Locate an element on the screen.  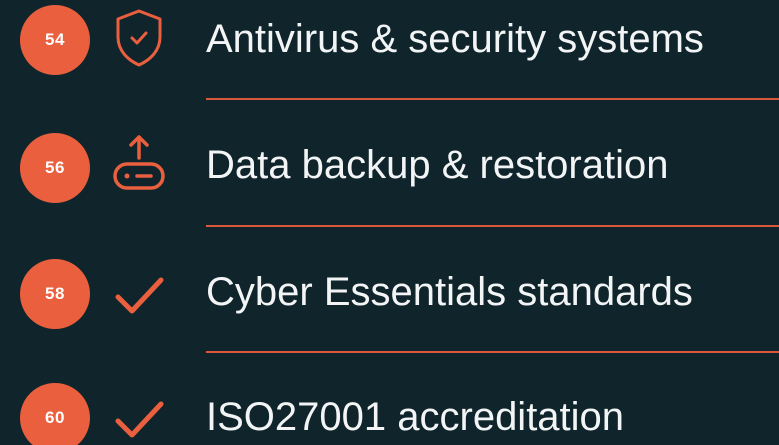
list-item-iso27001: 60 ISO27001 accreditation is located at coordinates (389, 412).